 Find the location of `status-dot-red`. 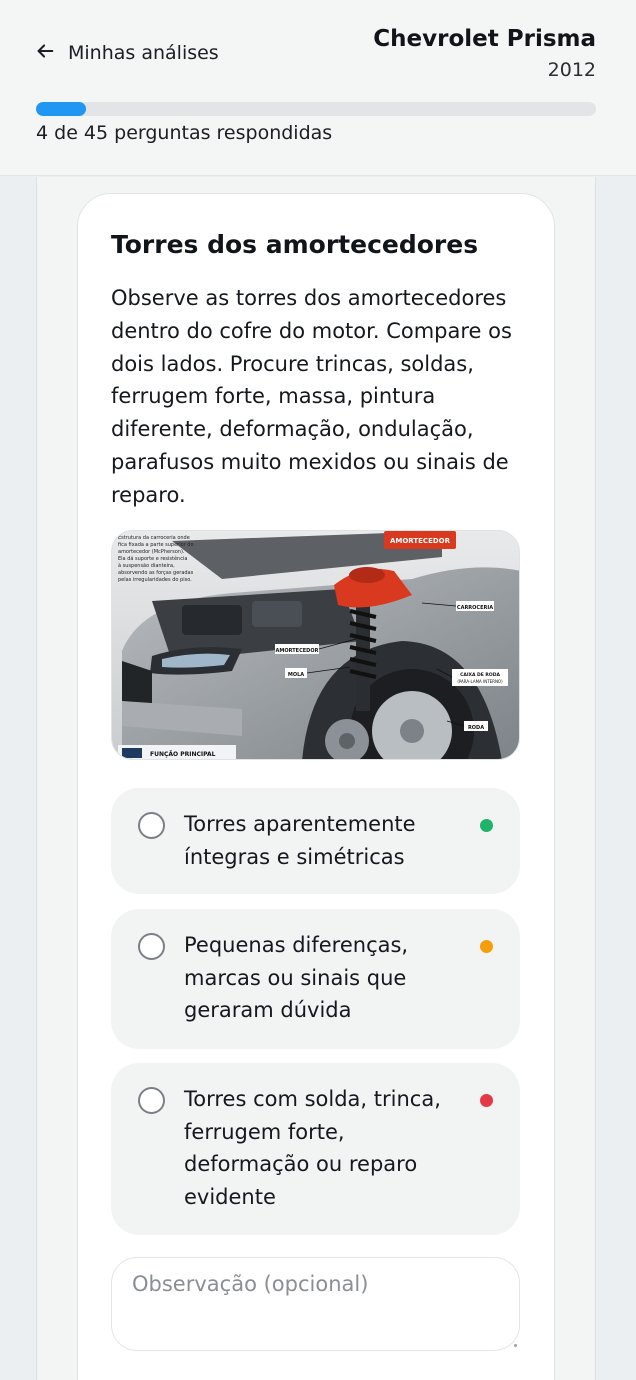

status-dot-red is located at coordinates (486, 1100).